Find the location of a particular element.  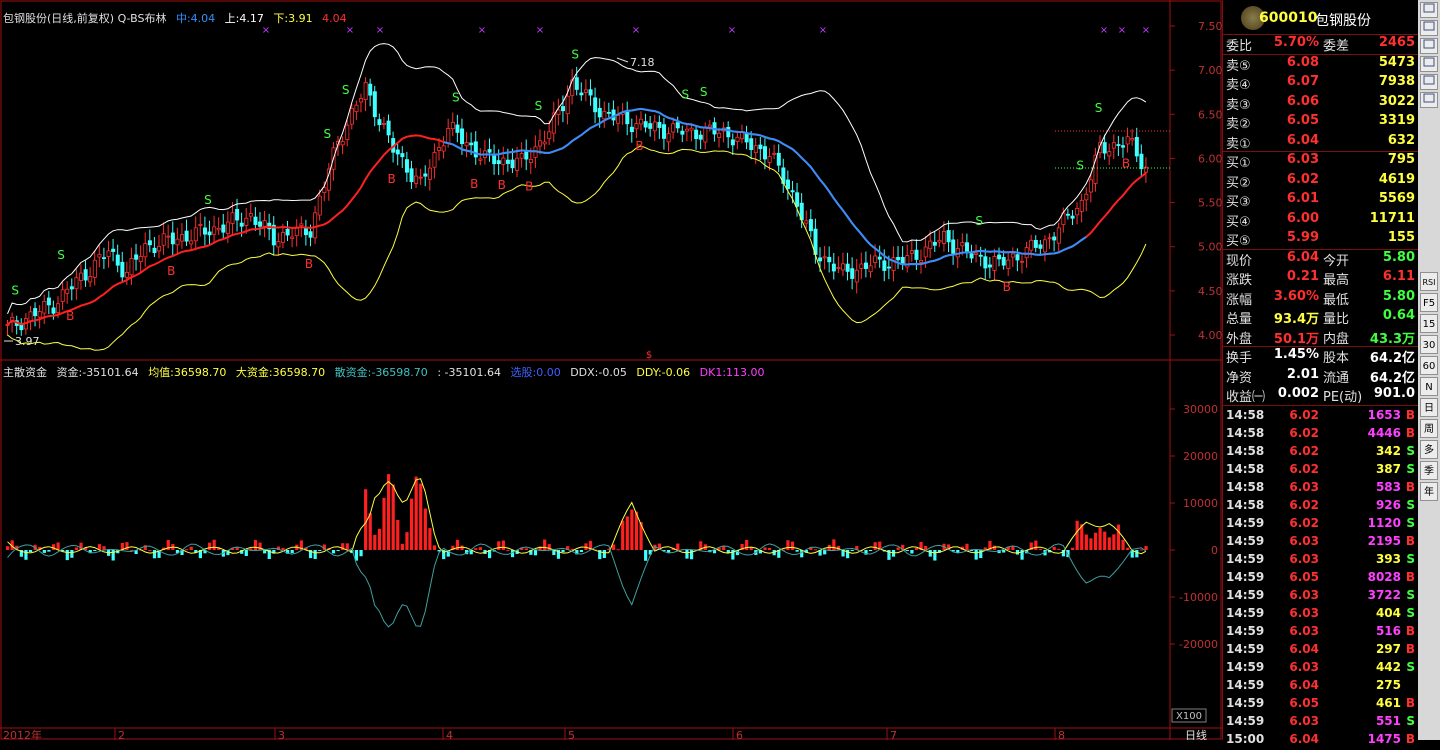

zoom-icon is located at coordinates (1429, 64).